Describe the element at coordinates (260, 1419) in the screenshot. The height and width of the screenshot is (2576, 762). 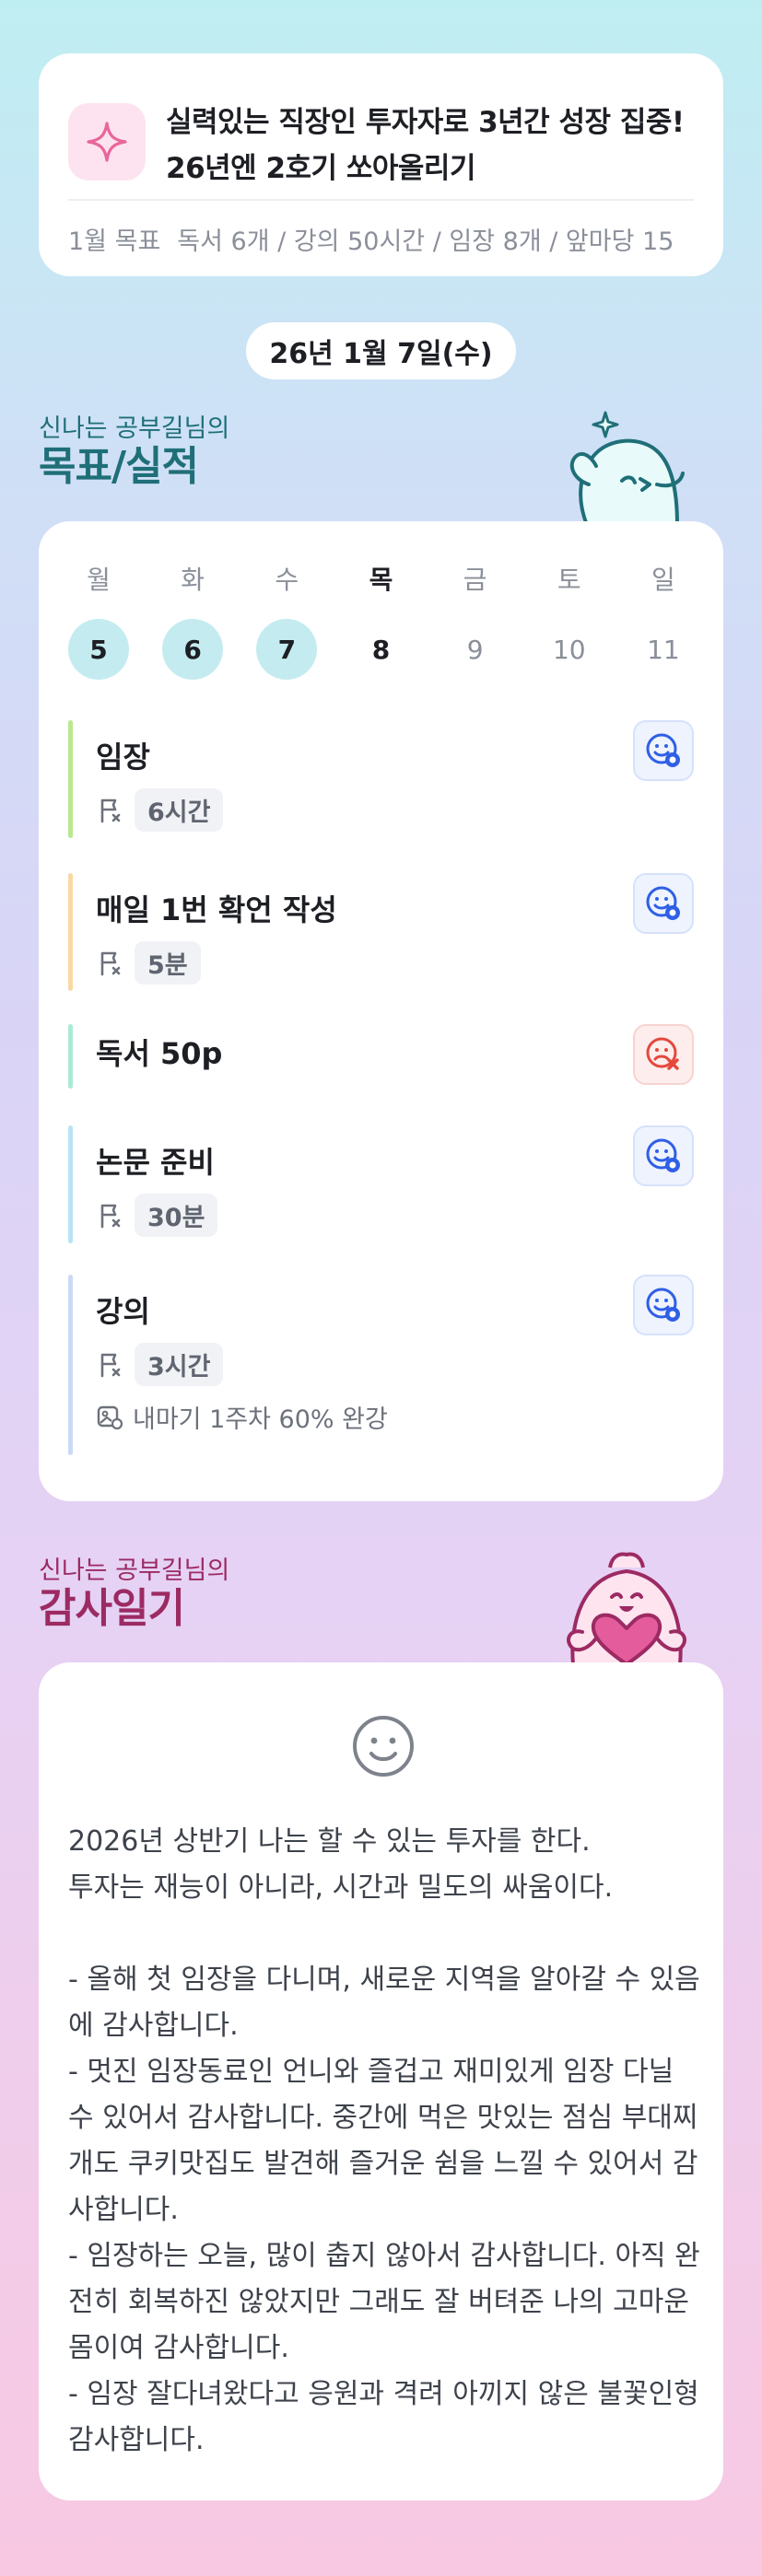
I see `task-note-text: 내마기 1주차 60% 완강` at that location.